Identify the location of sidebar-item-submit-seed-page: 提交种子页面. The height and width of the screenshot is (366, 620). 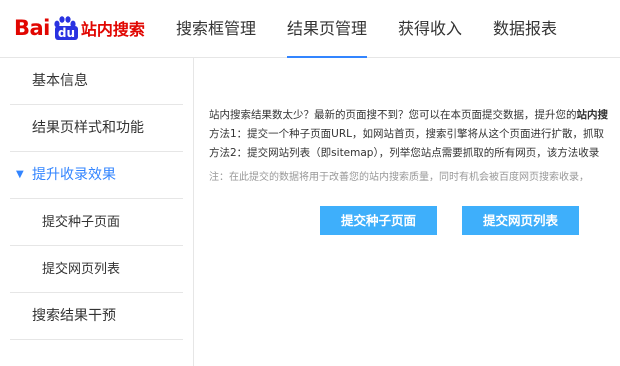
(96, 222).